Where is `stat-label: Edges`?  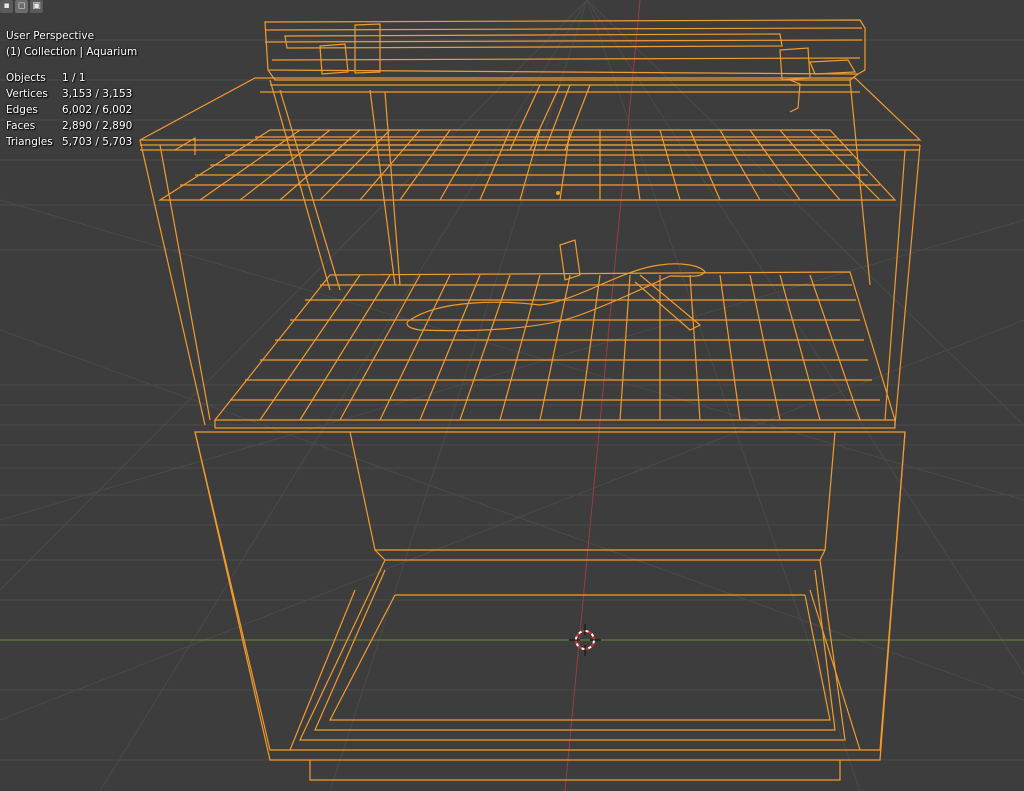
stat-label: Edges is located at coordinates (22, 110).